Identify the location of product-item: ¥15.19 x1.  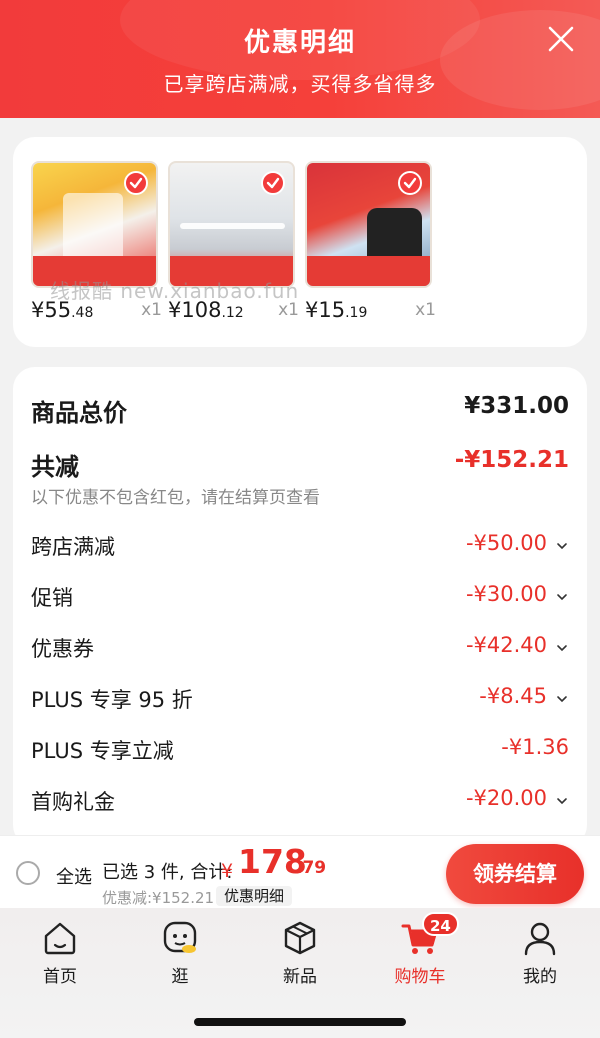
(370, 243).